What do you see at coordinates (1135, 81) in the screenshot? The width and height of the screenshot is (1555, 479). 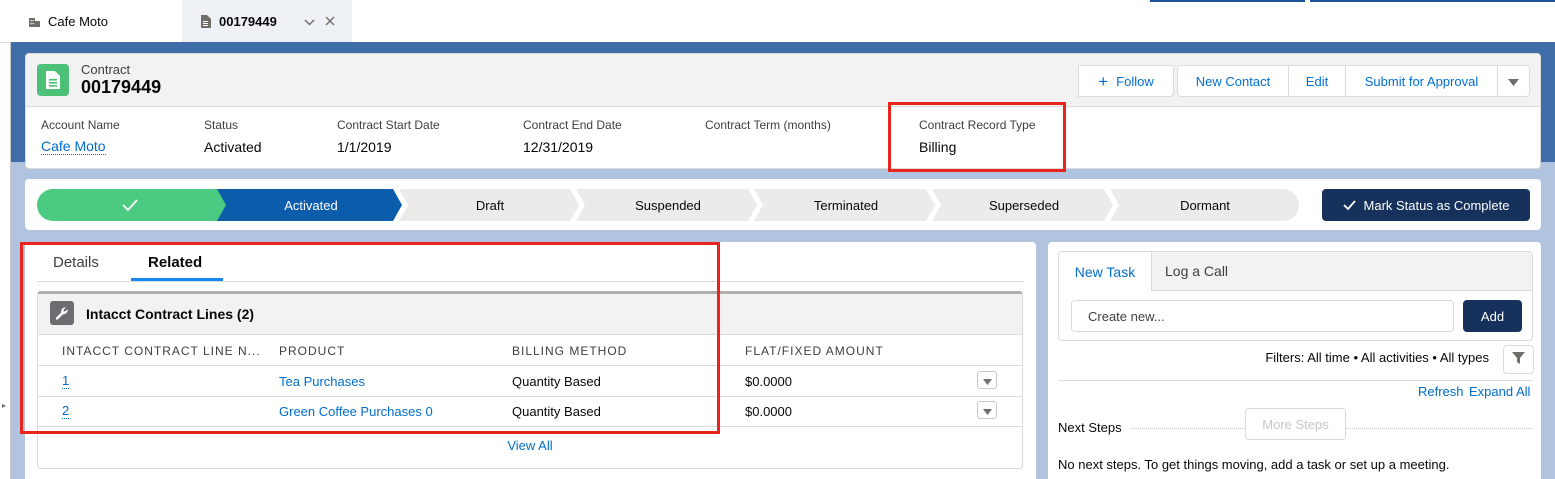 I see `follow-label: Follow` at bounding box center [1135, 81].